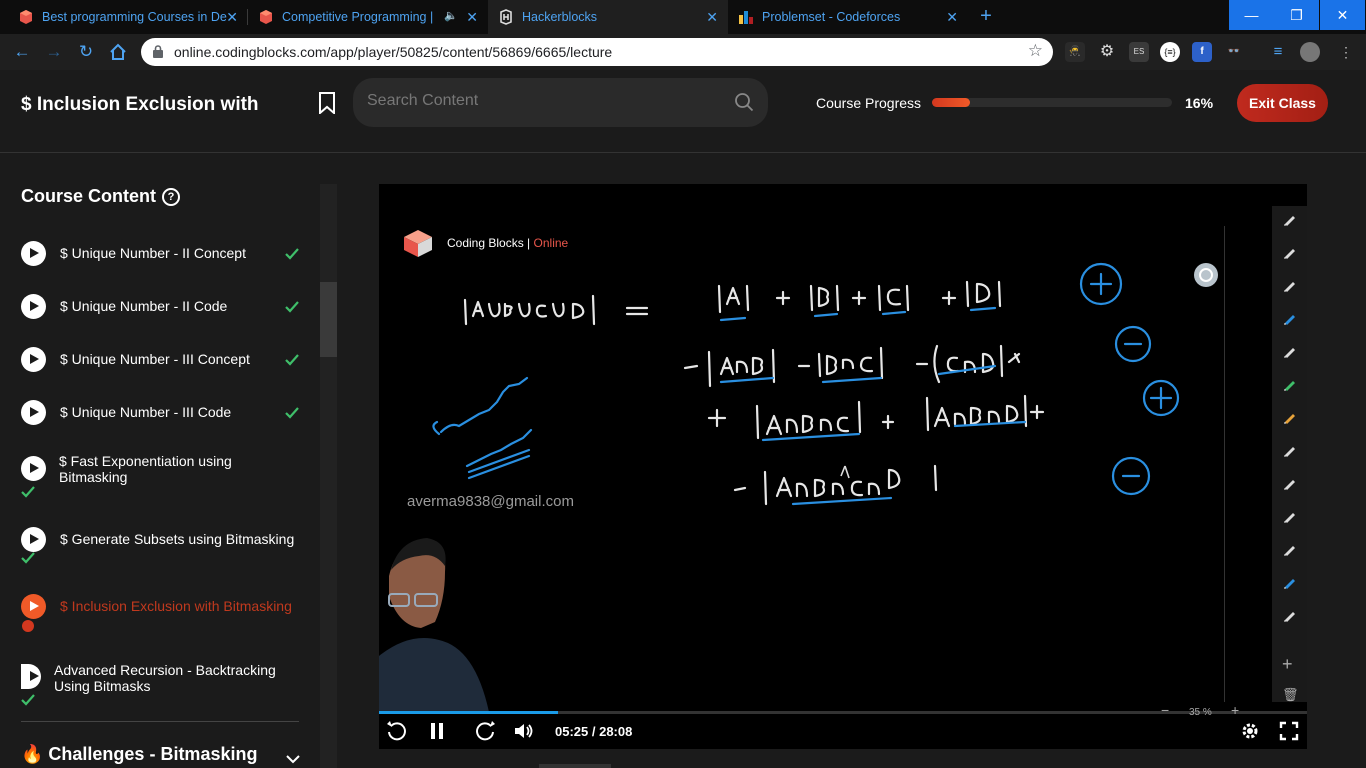 This screenshot has height=768, width=1366. What do you see at coordinates (328, 476) in the screenshot?
I see `sidebar-scrollbar` at bounding box center [328, 476].